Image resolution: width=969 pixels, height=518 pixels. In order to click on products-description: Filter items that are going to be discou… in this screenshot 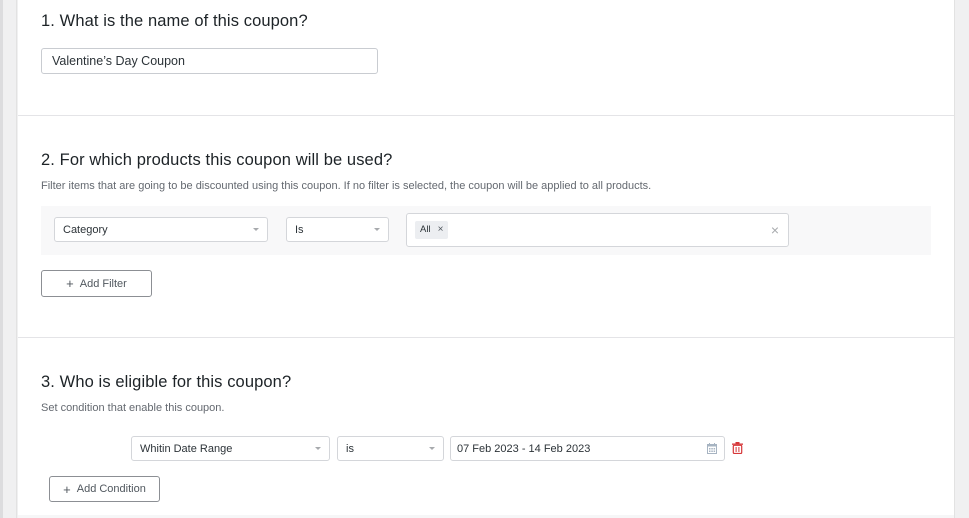, I will do `click(346, 186)`.